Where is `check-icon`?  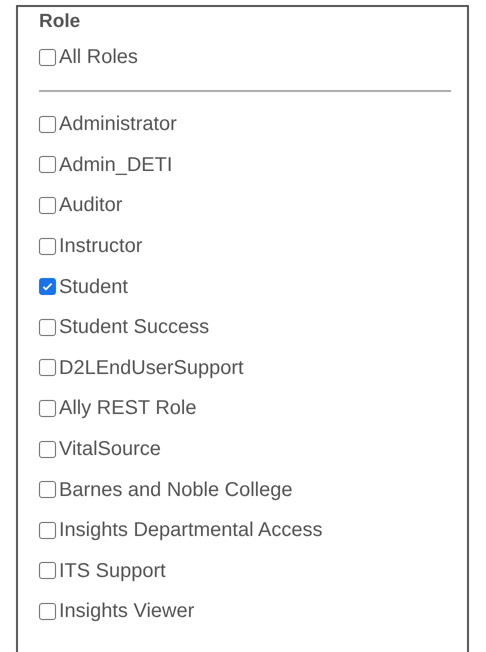
check-icon is located at coordinates (47, 287).